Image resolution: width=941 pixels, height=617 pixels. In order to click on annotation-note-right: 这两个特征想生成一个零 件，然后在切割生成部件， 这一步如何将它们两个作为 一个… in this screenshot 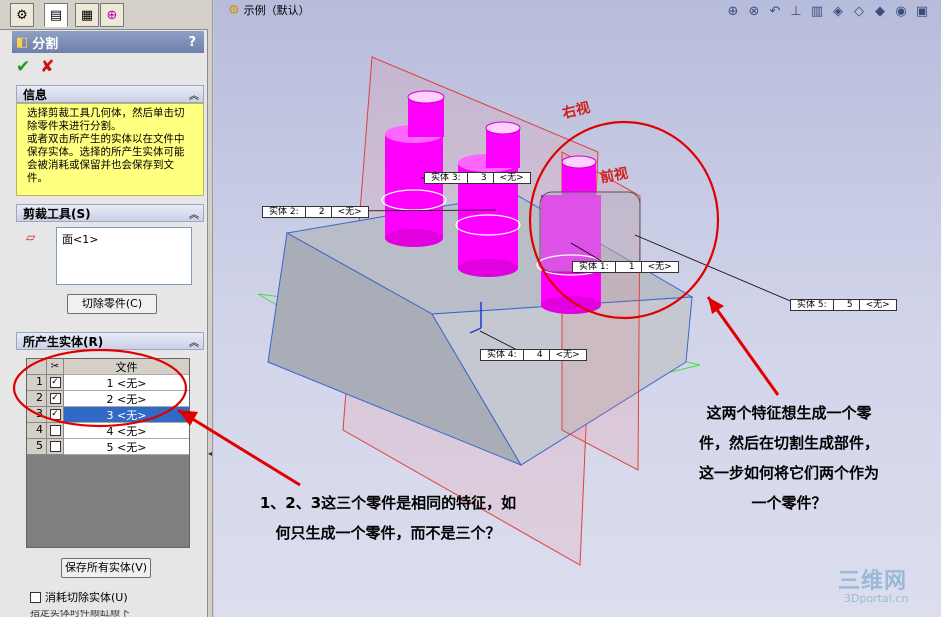, I will do `click(788, 458)`.